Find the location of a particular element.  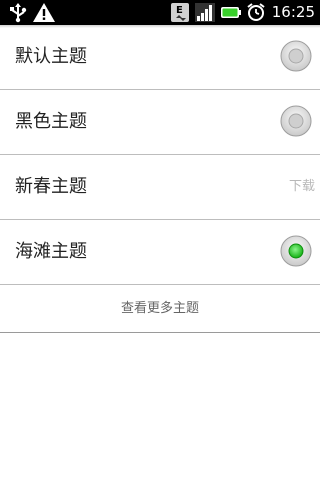

status-time: 16:25 is located at coordinates (293, 12).